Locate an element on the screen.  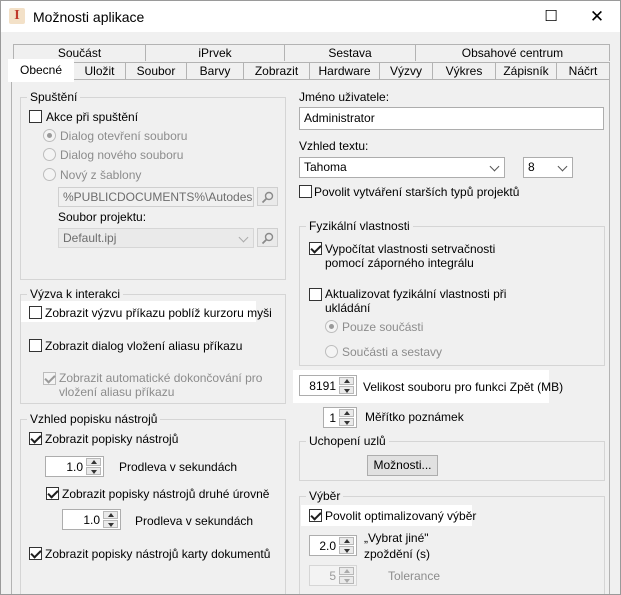
tab-vyzvy: Výzvy is located at coordinates (406, 70).